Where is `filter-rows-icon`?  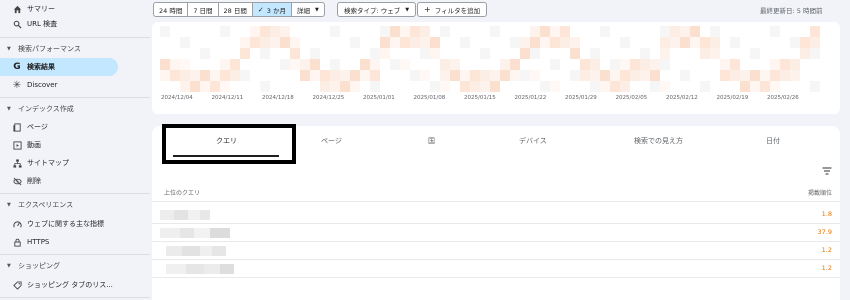
filter-rows-icon is located at coordinates (827, 168).